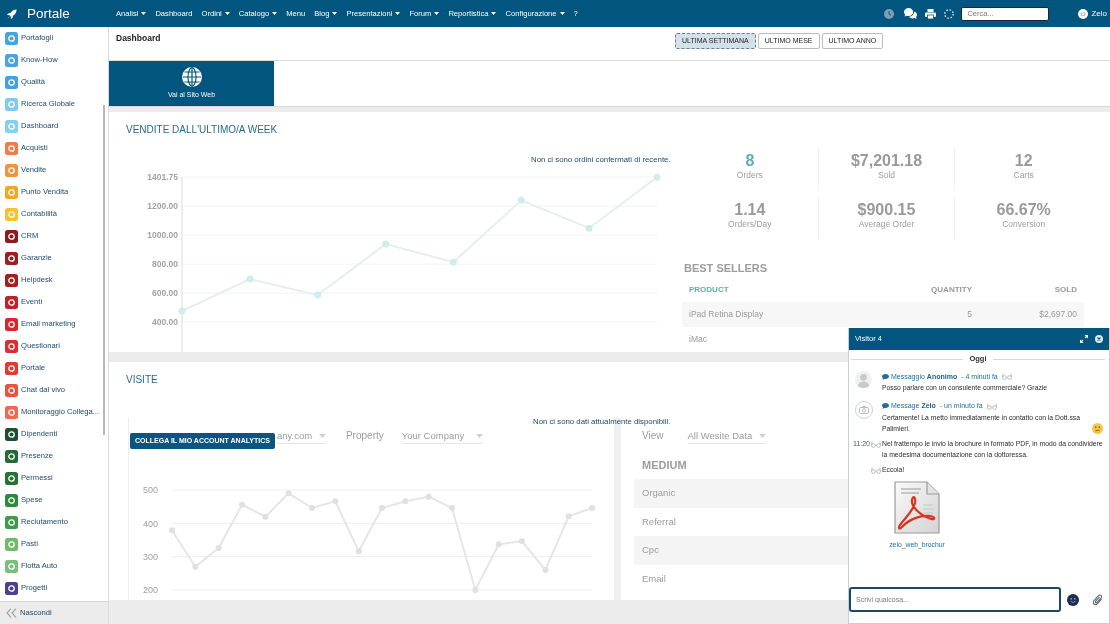 The height and width of the screenshot is (624, 1110). What do you see at coordinates (364, 436) in the screenshot?
I see `field-label: Property` at bounding box center [364, 436].